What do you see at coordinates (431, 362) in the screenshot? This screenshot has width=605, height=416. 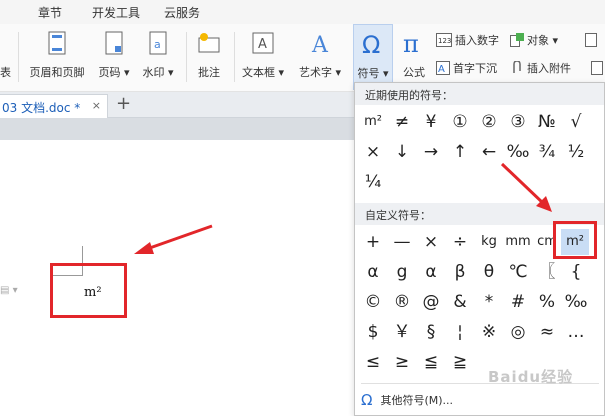 I see `symbol-cell: ≦` at bounding box center [431, 362].